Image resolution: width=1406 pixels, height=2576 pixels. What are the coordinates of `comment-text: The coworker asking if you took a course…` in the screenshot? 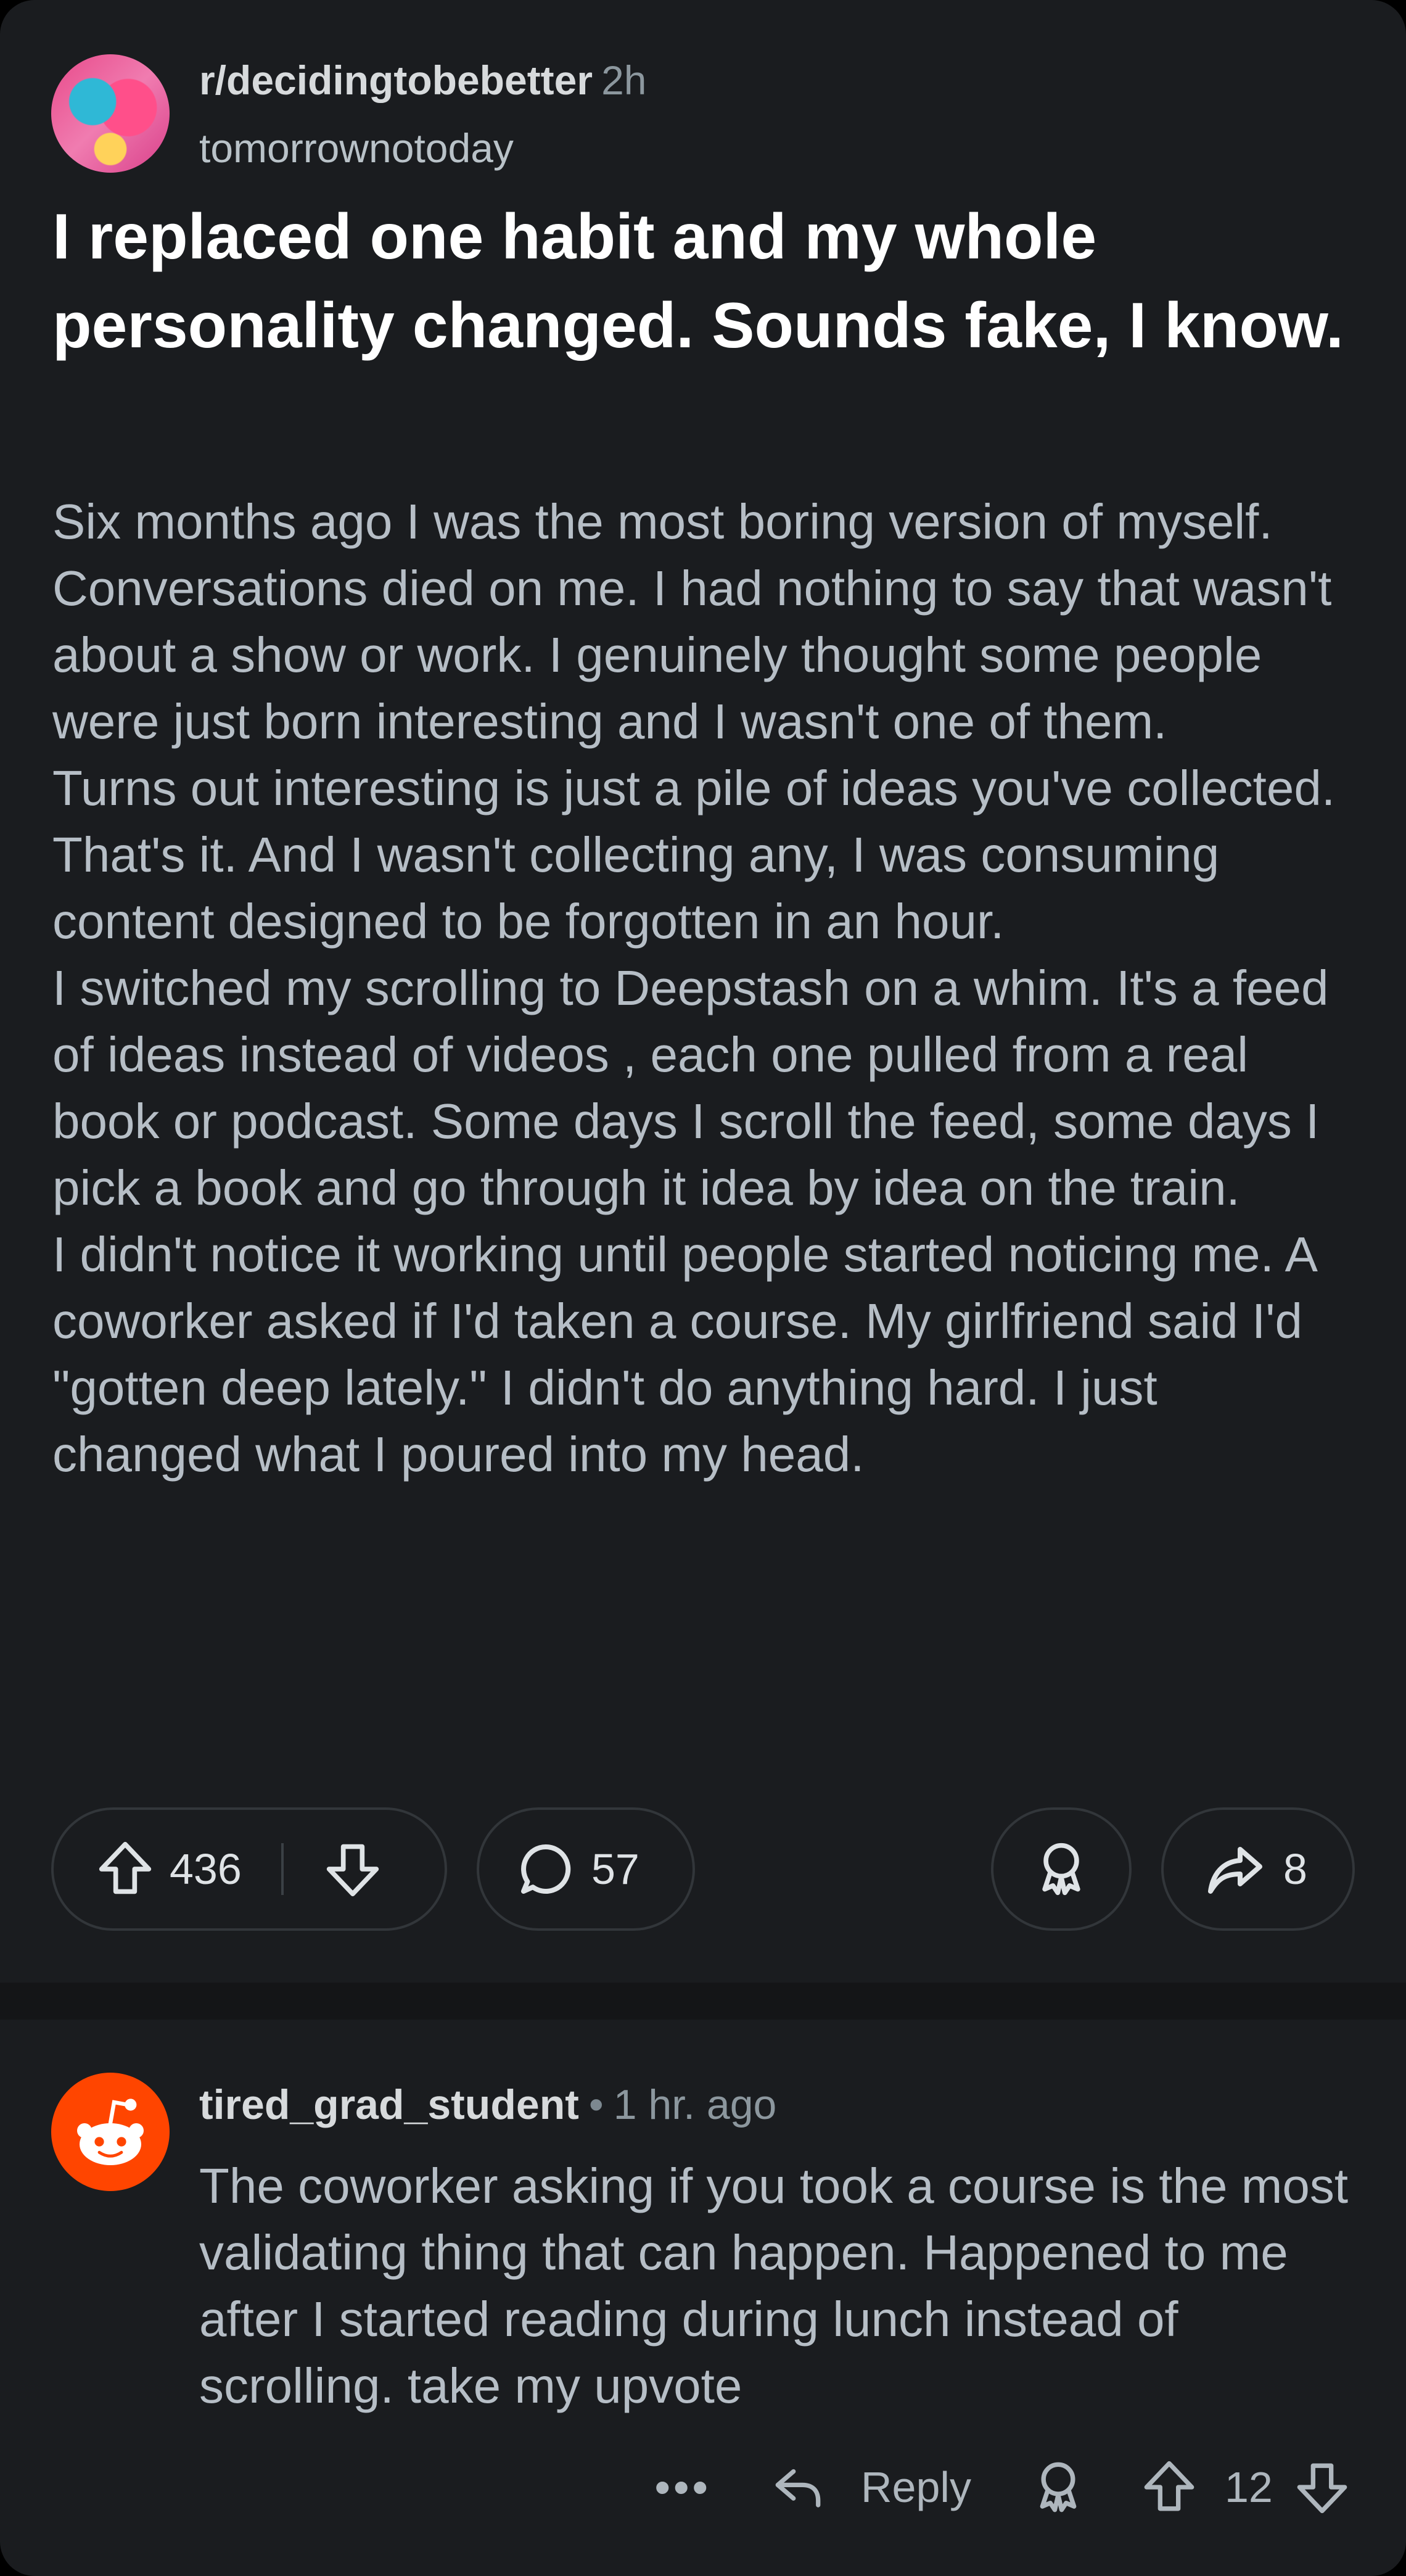 It's located at (774, 2285).